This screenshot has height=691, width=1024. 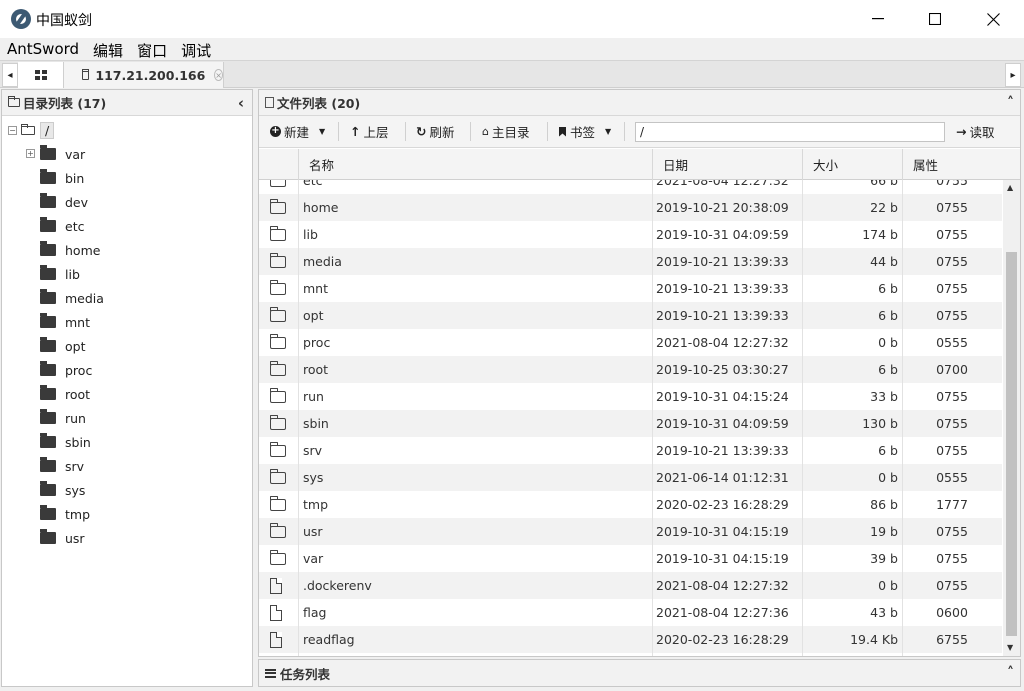 What do you see at coordinates (630, 477) in the screenshot?
I see `table-row: sys 2021-06-14 01:12:31 0 b 0555` at bounding box center [630, 477].